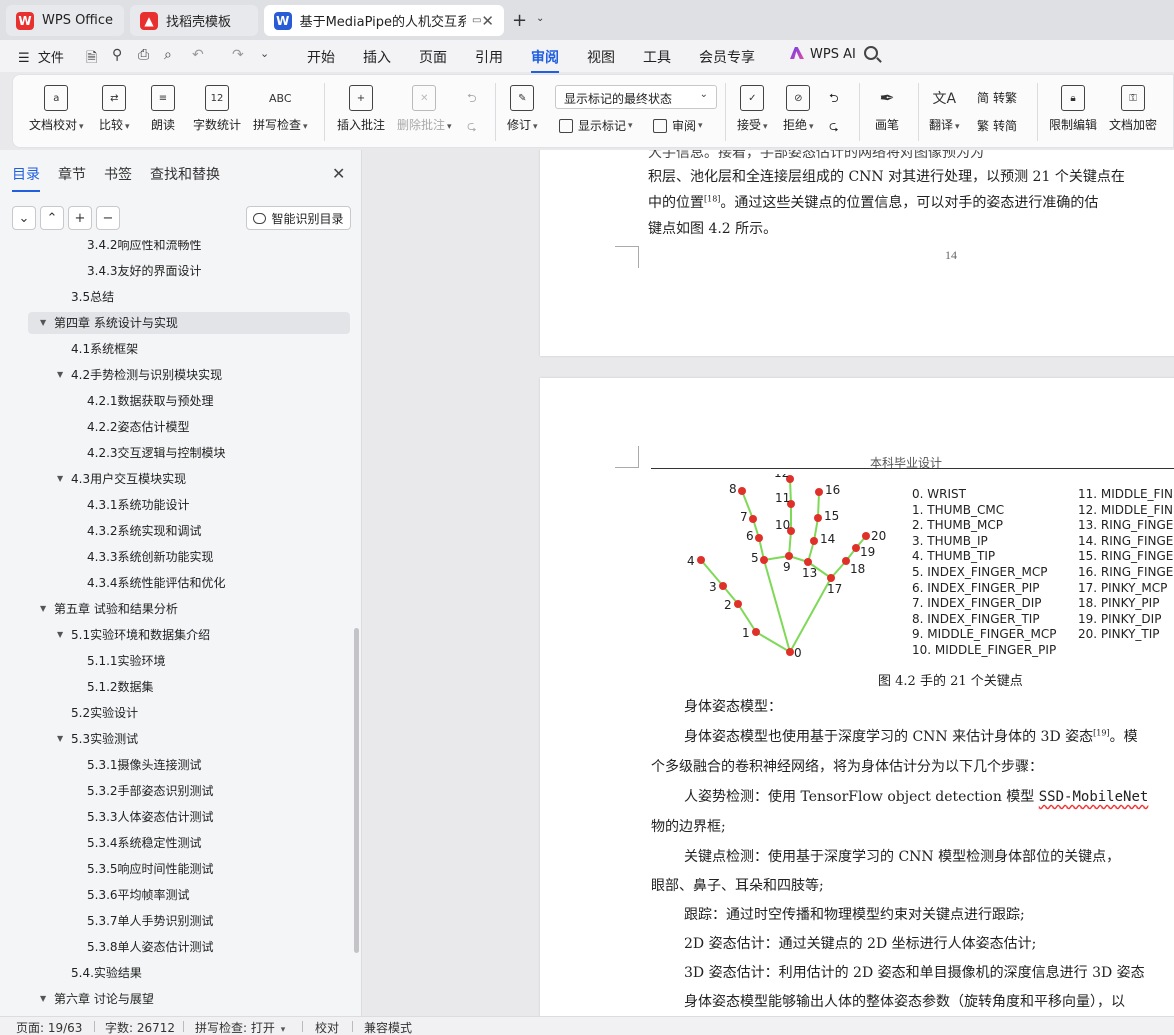 The width and height of the screenshot is (1174, 1035). What do you see at coordinates (519, 20) in the screenshot?
I see `new-tab-icon: +` at bounding box center [519, 20].